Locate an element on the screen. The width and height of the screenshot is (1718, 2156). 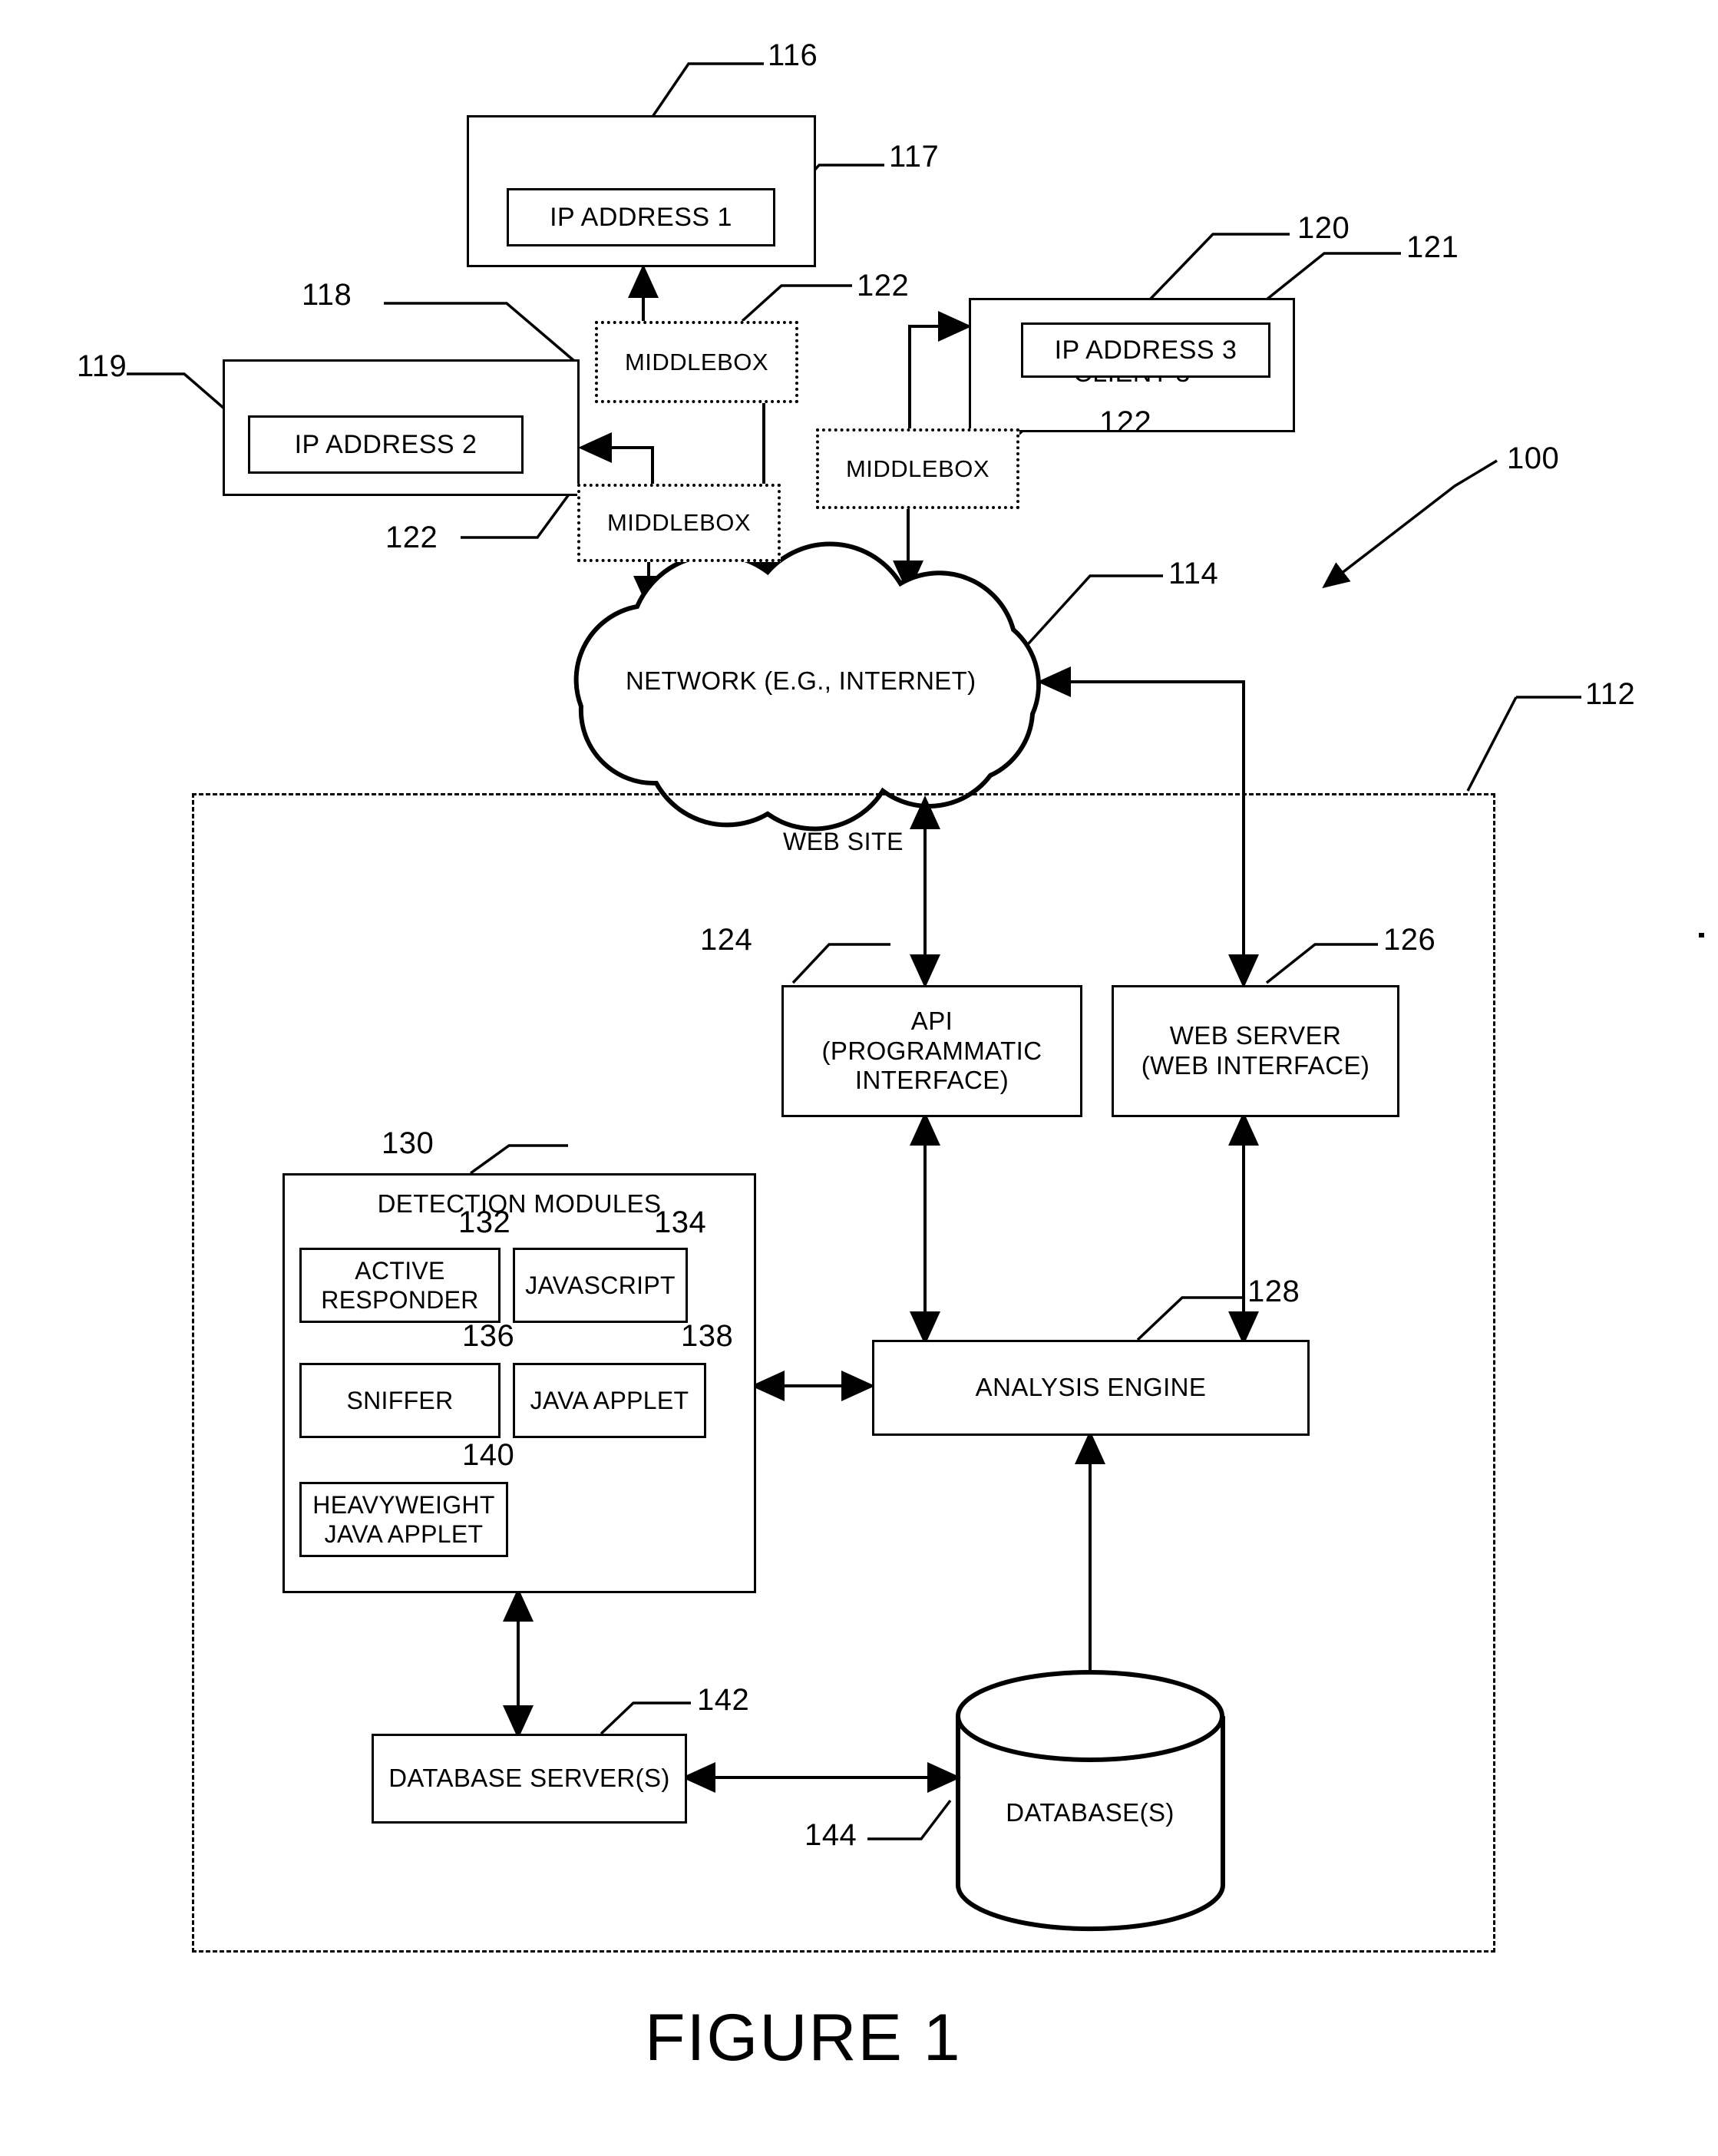
module-heavyweight-line-1: HEAVYWEIGHT is located at coordinates (403, 1504).